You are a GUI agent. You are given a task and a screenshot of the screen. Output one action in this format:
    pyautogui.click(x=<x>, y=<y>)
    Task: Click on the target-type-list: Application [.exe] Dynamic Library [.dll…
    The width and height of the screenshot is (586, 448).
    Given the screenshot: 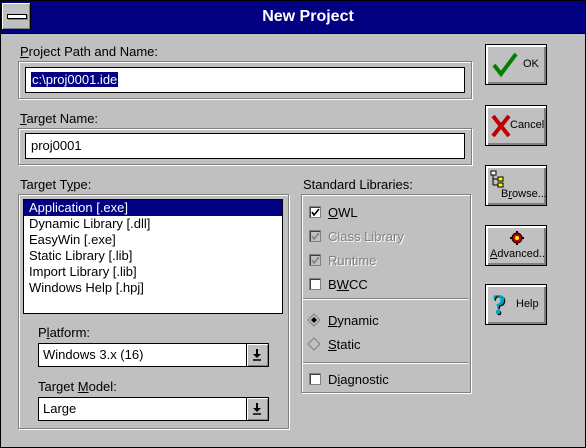 What is the action you would take?
    pyautogui.click(x=153, y=256)
    